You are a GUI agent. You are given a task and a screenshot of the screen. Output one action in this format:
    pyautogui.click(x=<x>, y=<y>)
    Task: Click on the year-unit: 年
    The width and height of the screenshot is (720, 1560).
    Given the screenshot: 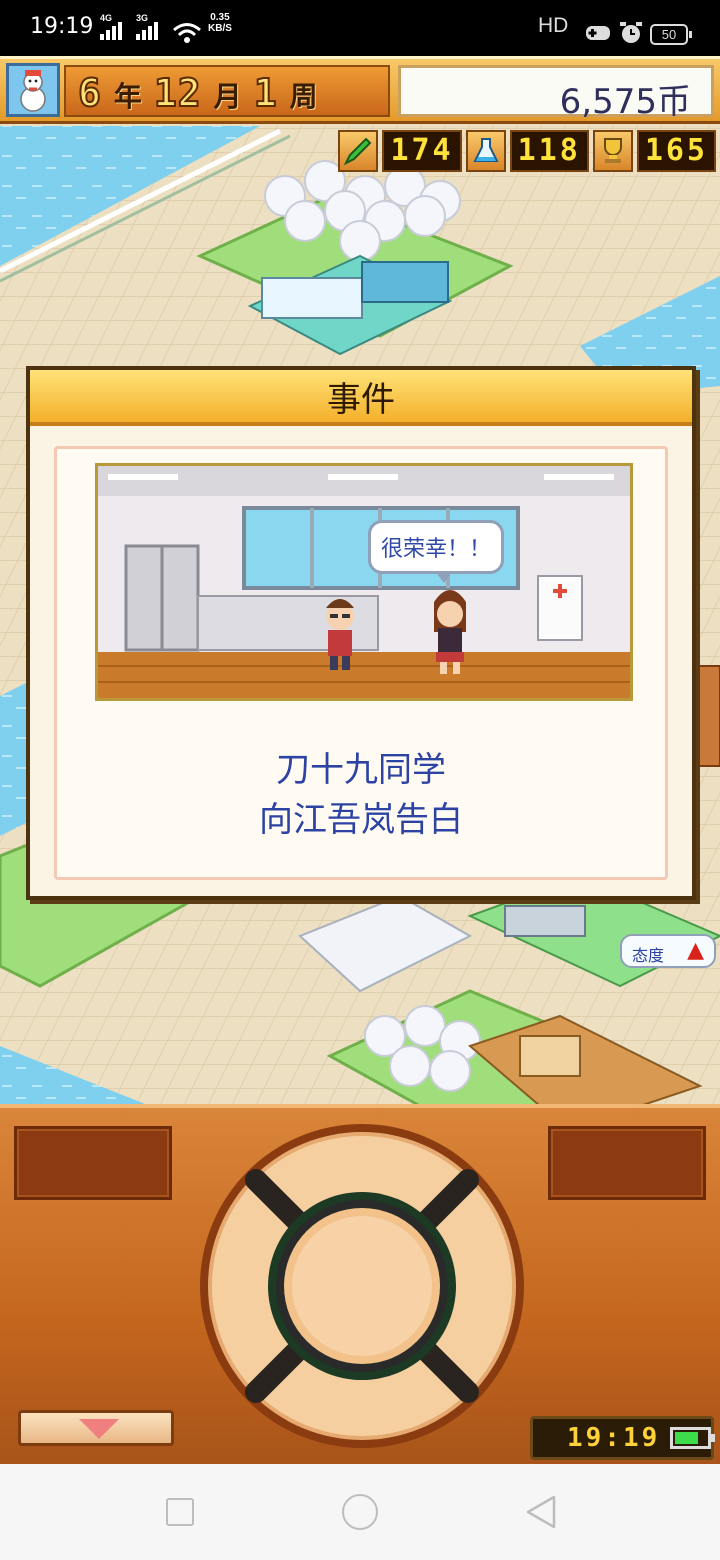 What is the action you would take?
    pyautogui.click(x=127, y=96)
    